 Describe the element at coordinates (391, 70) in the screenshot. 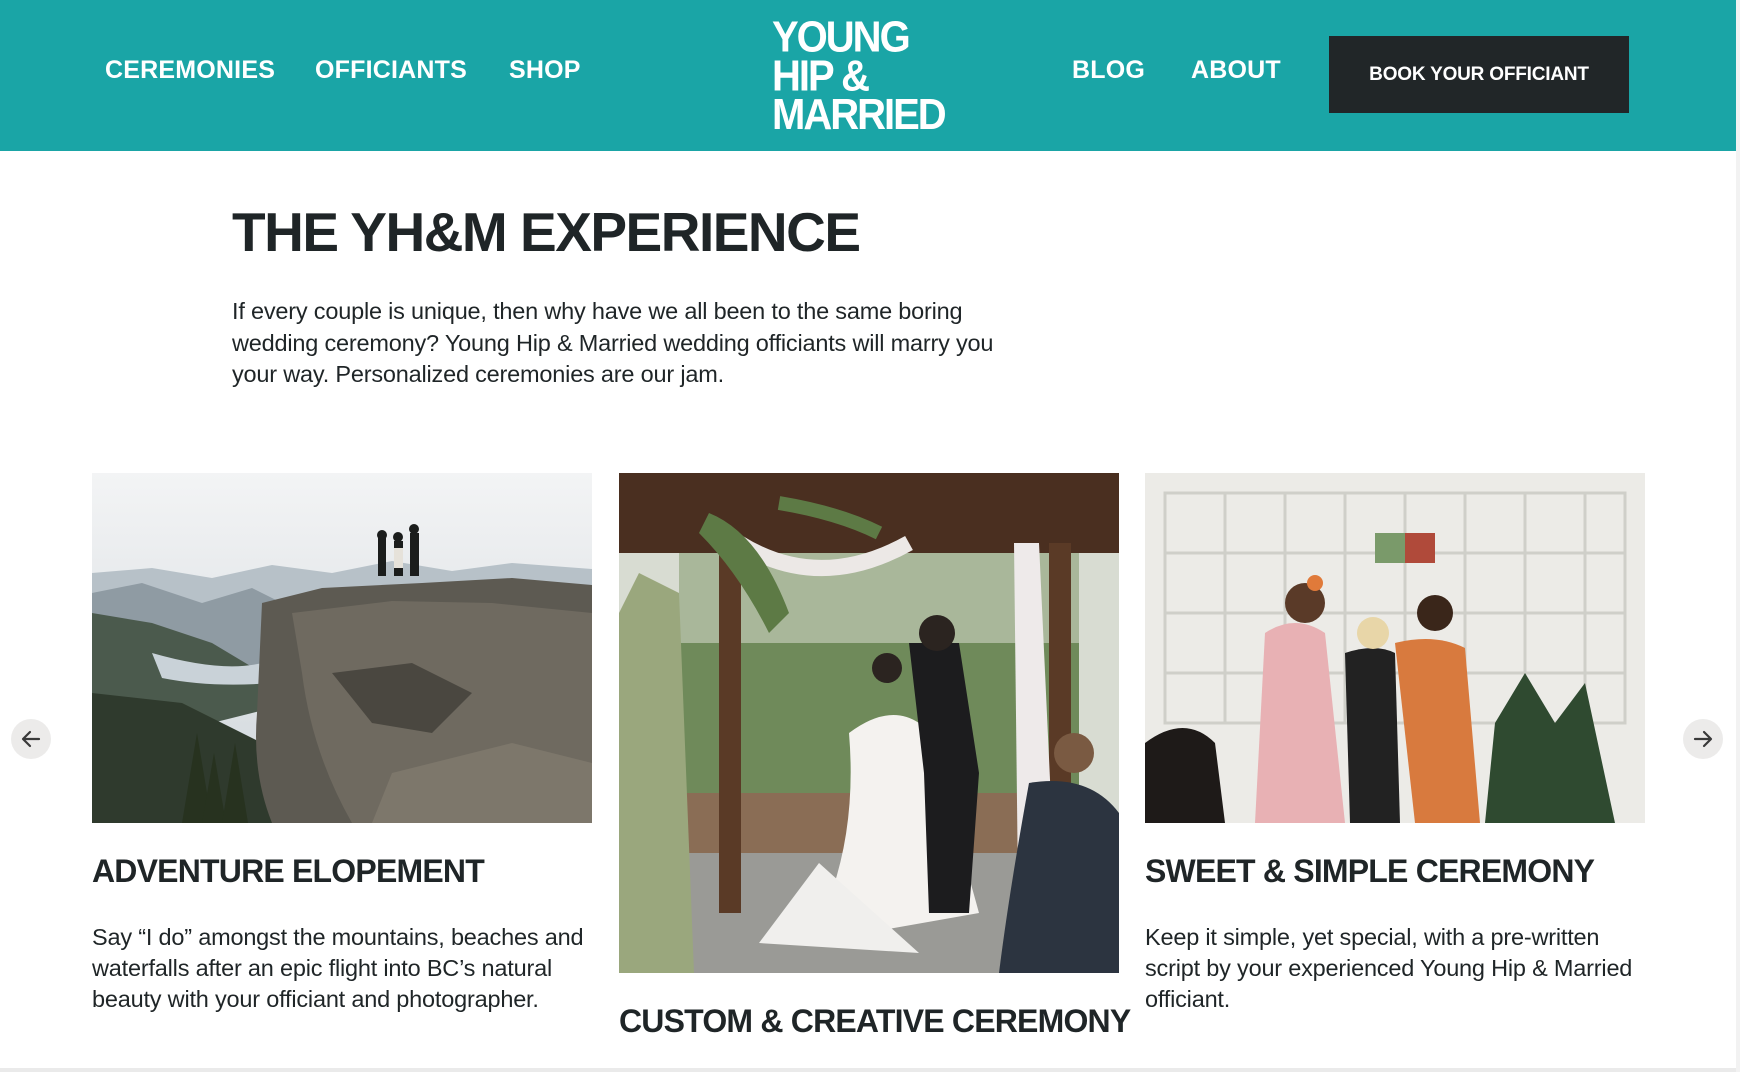

I see `nav-officiants: OFFICIANTS` at that location.